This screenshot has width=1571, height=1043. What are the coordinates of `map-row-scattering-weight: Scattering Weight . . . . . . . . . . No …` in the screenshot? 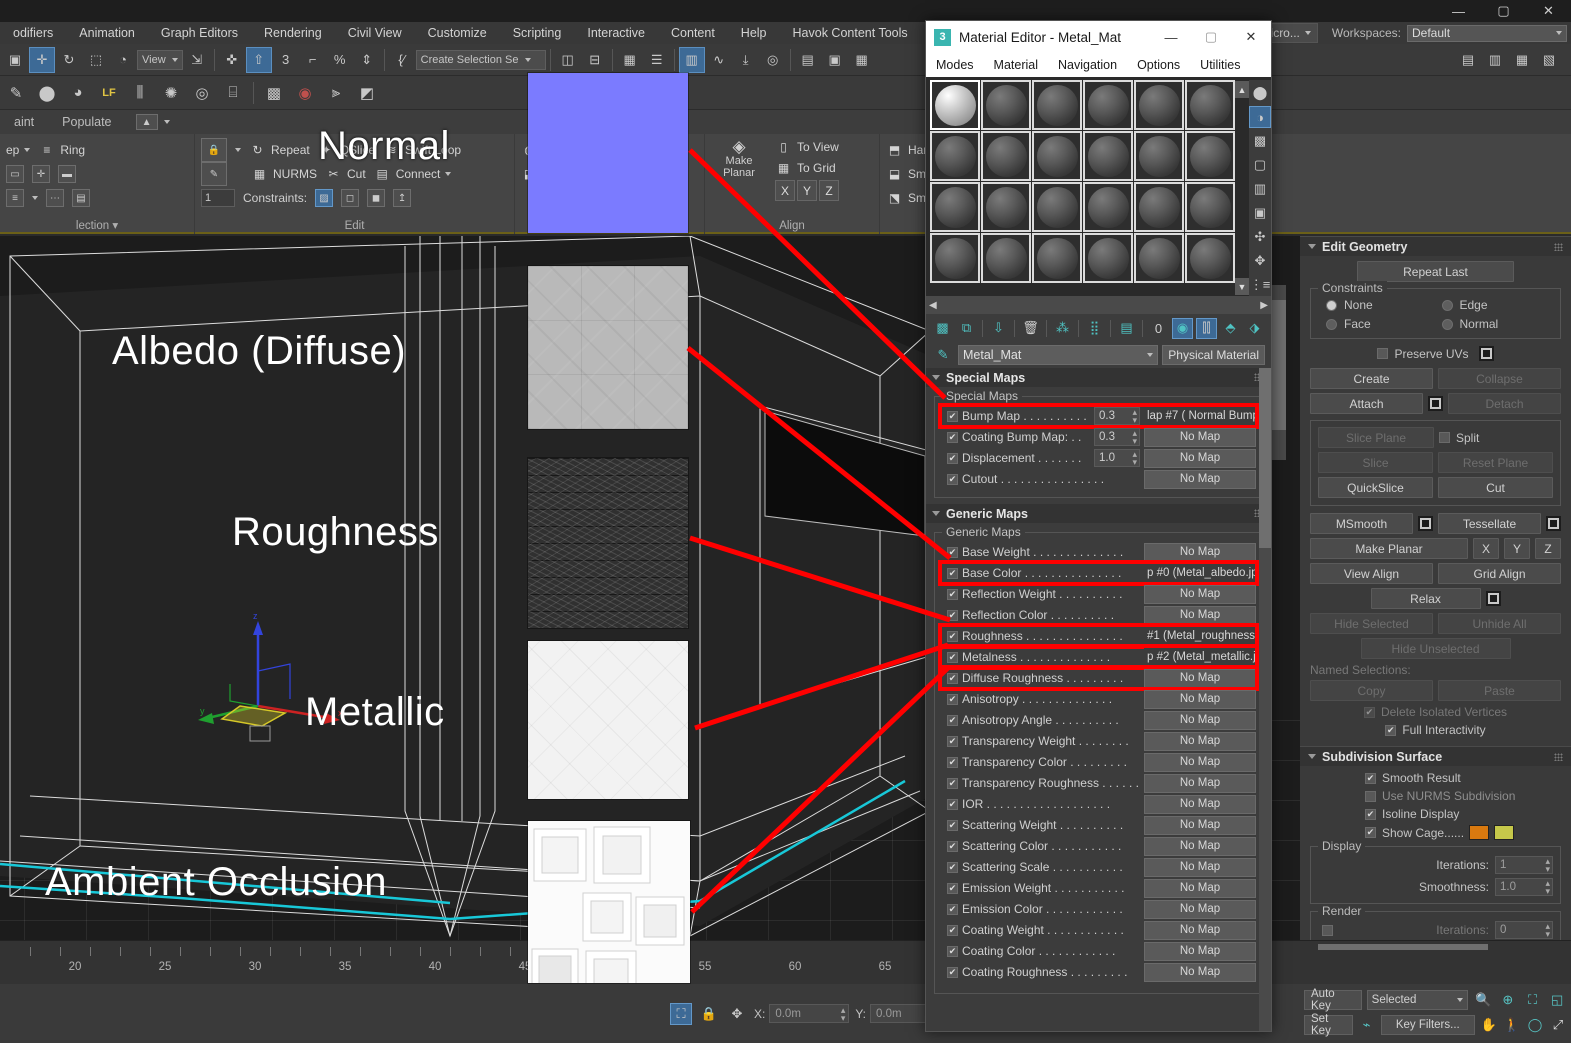 It's located at (1098, 825).